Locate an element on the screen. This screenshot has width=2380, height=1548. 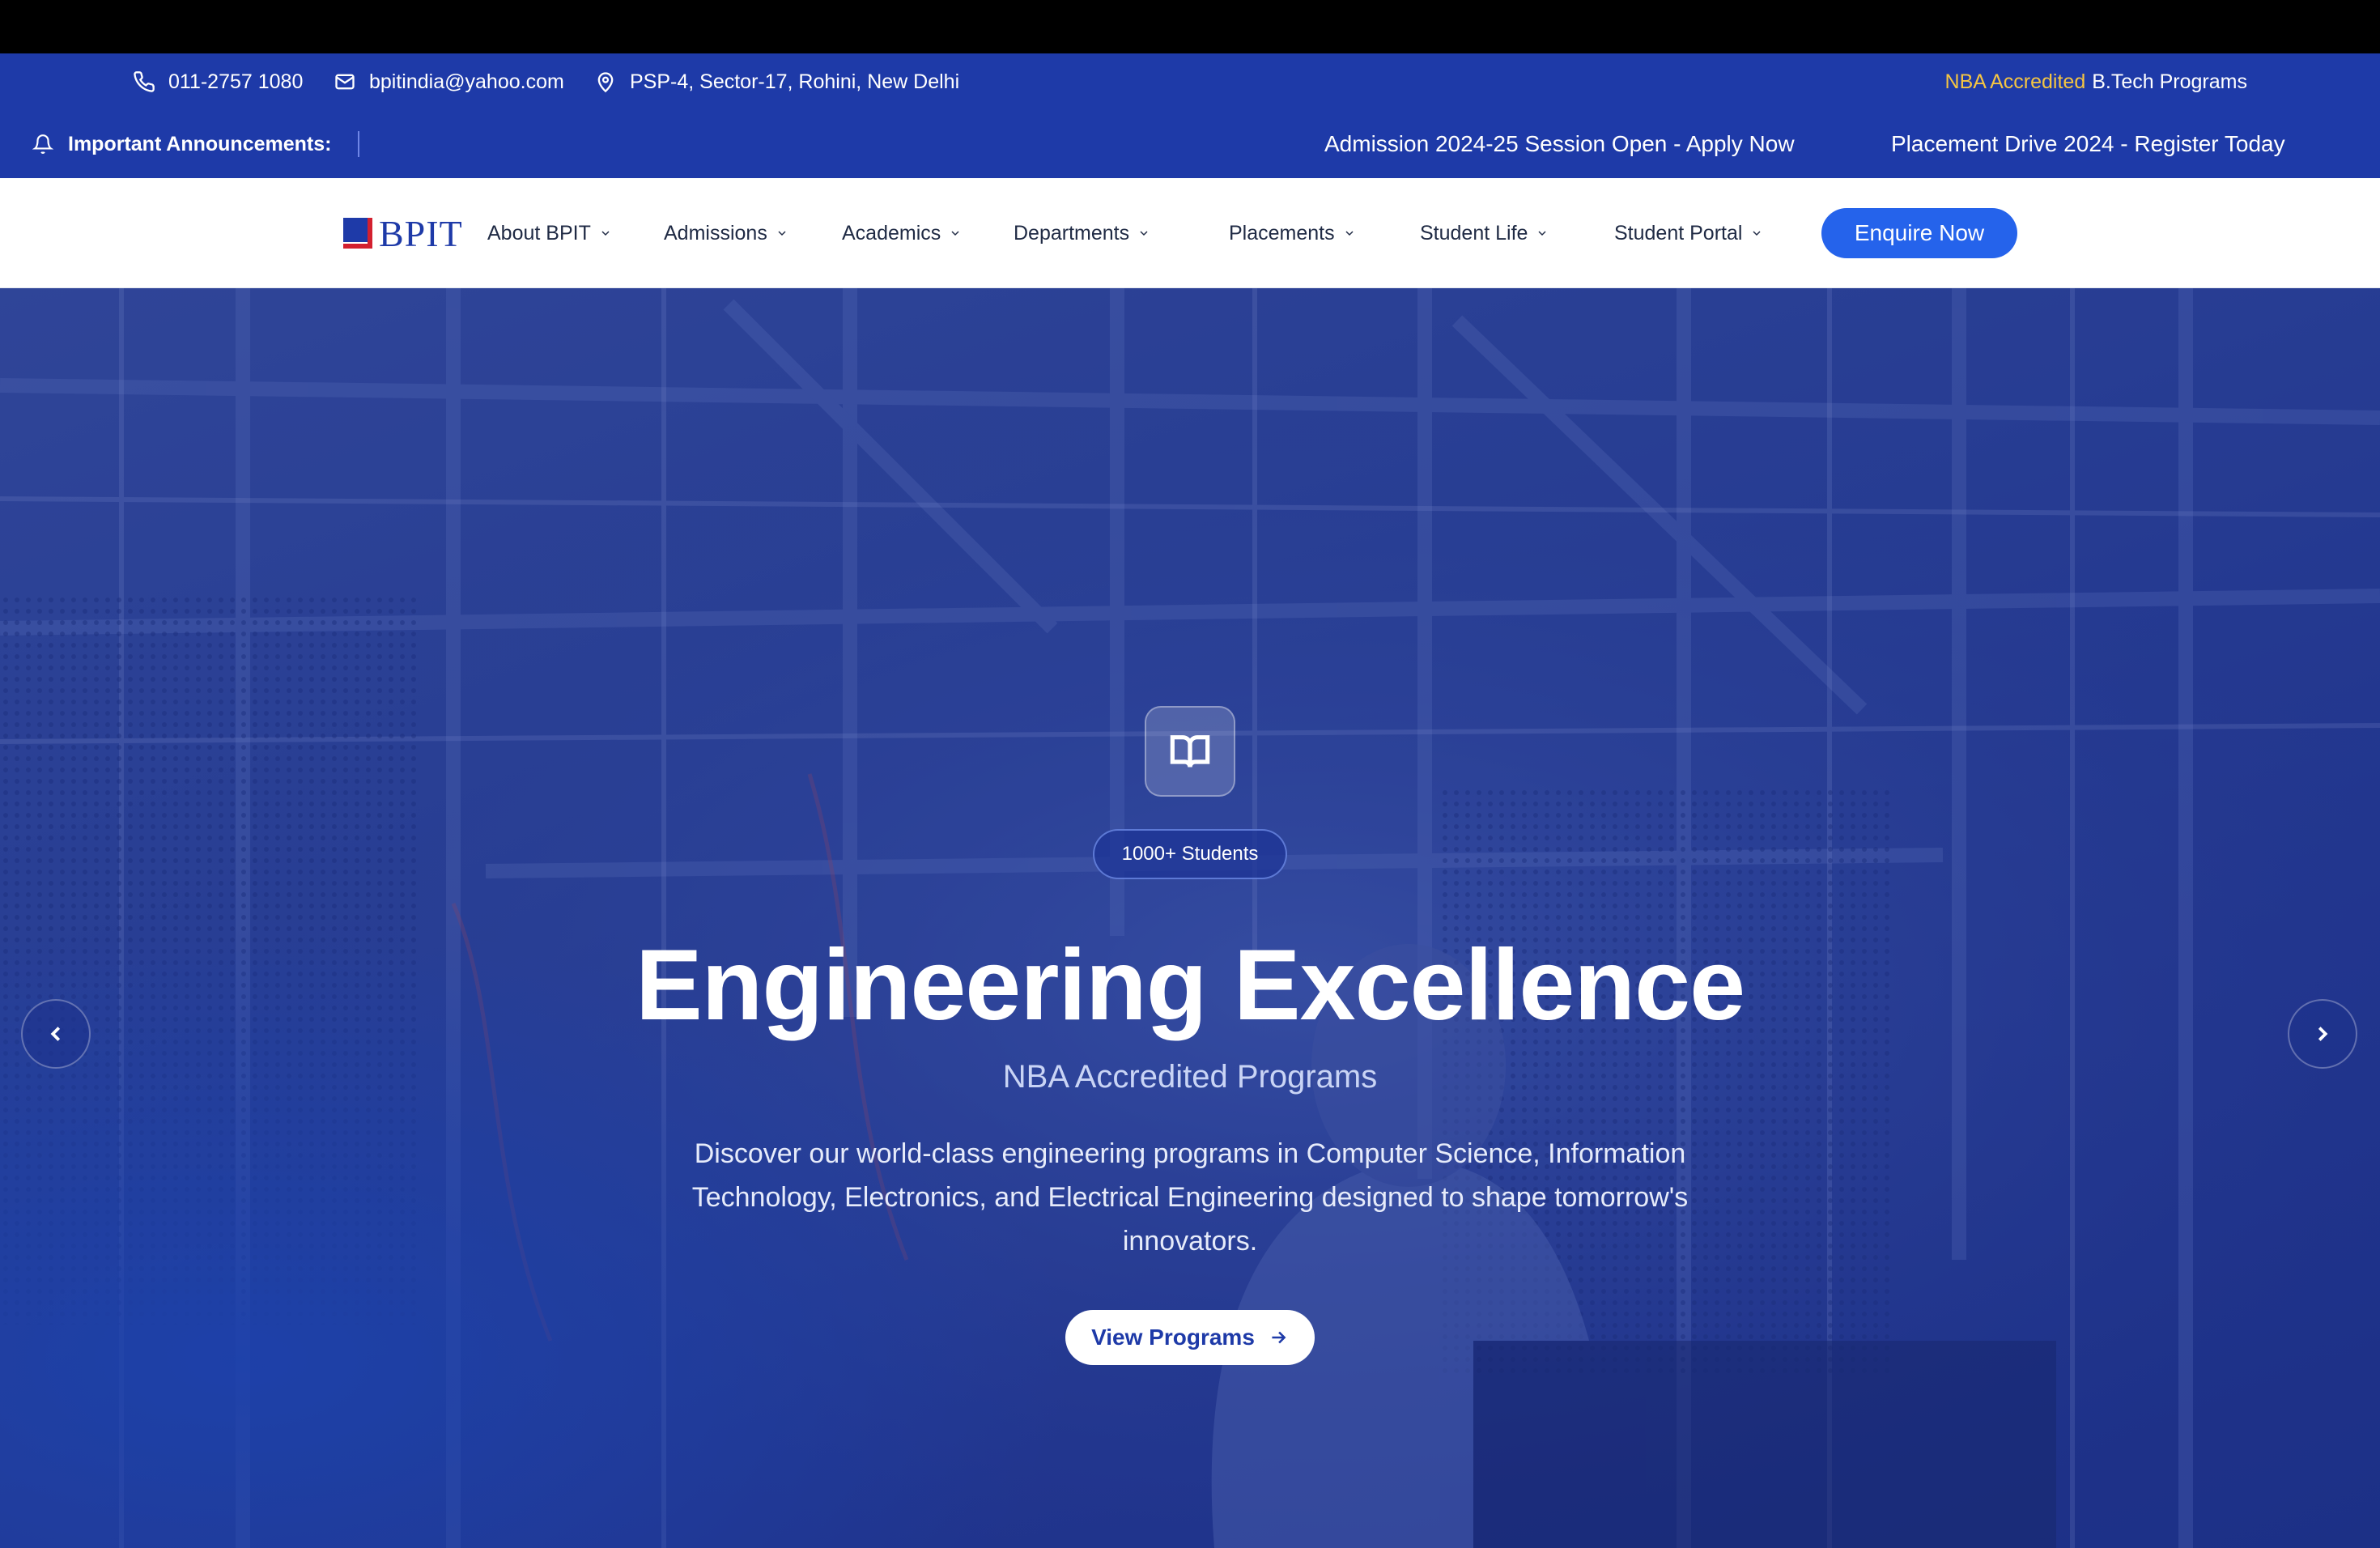
nav-student-portal: Student Portal is located at coordinates (1689, 233).